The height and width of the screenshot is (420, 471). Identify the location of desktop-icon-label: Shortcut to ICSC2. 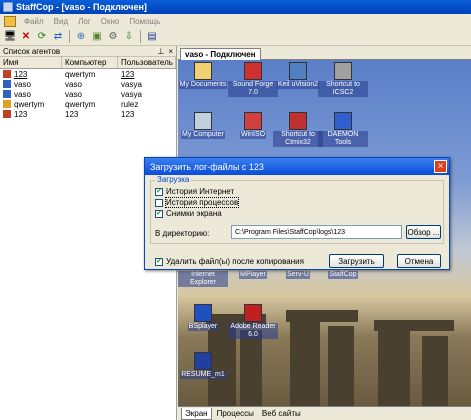
(343, 89).